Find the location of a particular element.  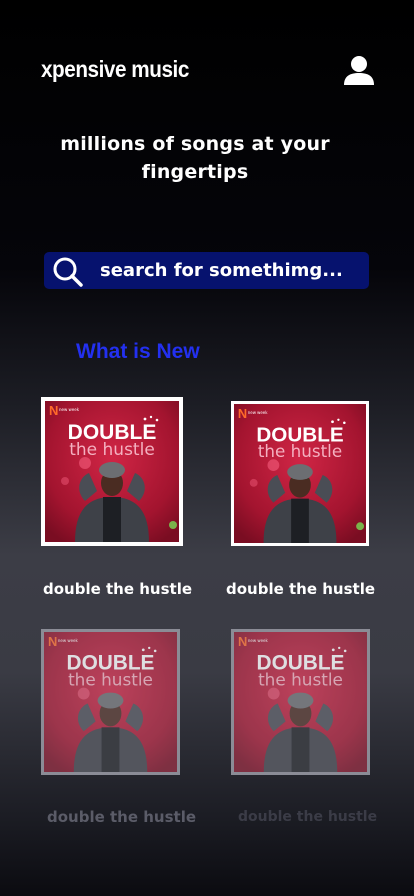

profile-button is located at coordinates (359, 71).